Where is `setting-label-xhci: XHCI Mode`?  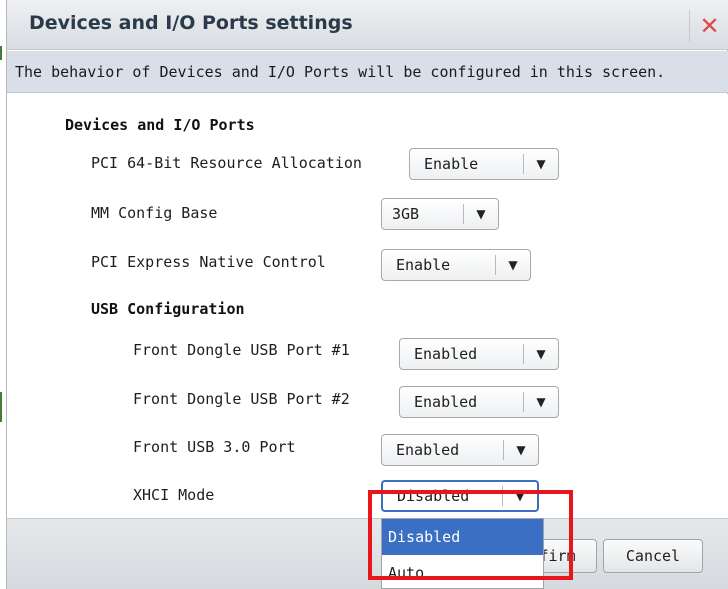
setting-label-xhci: XHCI Mode is located at coordinates (174, 495).